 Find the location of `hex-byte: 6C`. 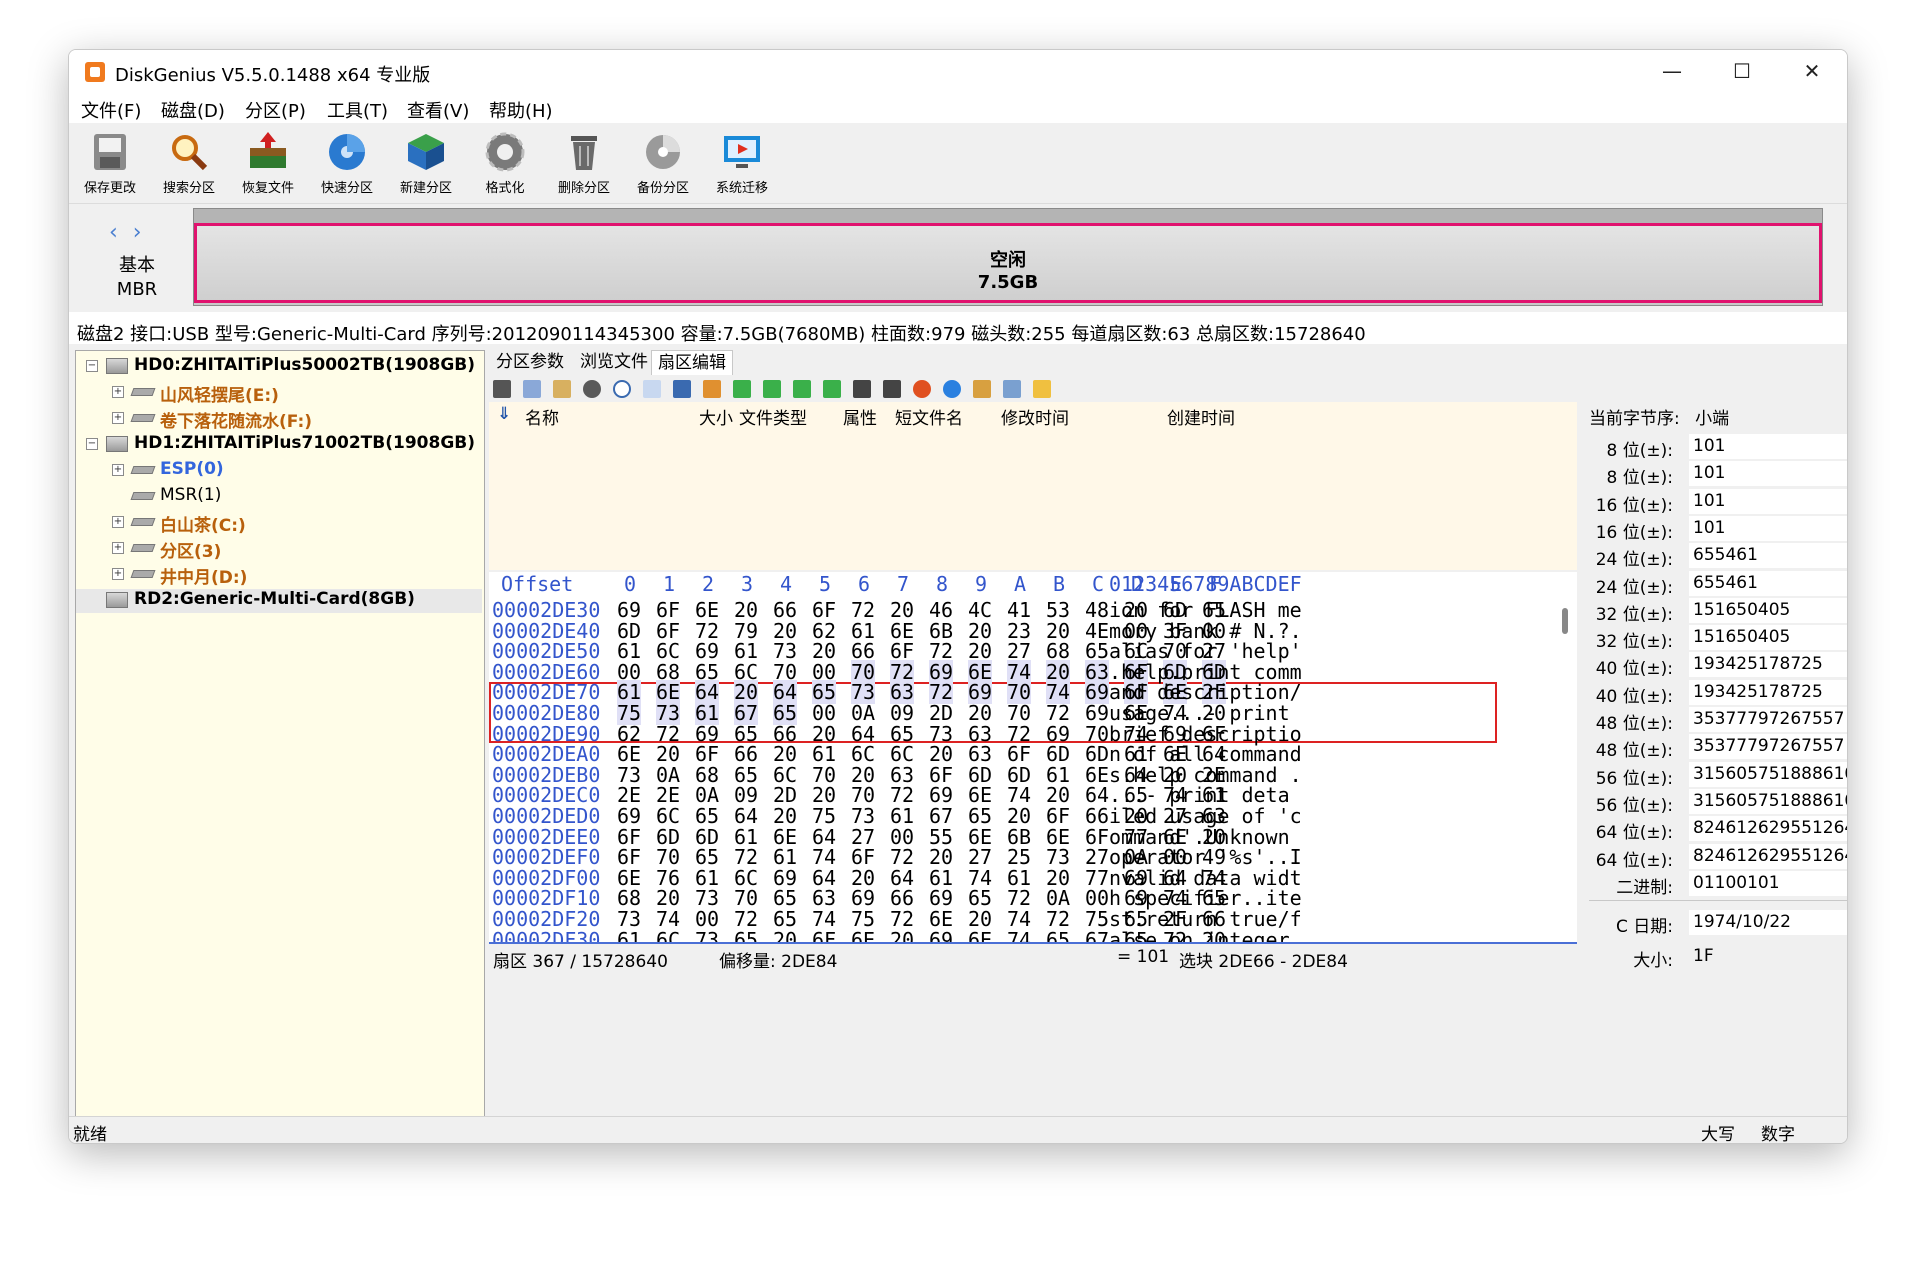

hex-byte: 6C is located at coordinates (668, 935).